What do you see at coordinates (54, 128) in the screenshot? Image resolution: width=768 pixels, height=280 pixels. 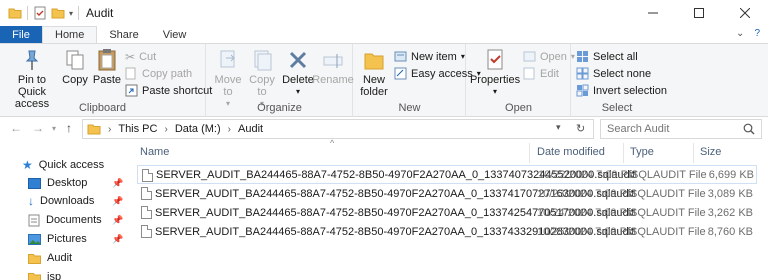 I see `recent-locations-chevron-icon: ▾` at bounding box center [54, 128].